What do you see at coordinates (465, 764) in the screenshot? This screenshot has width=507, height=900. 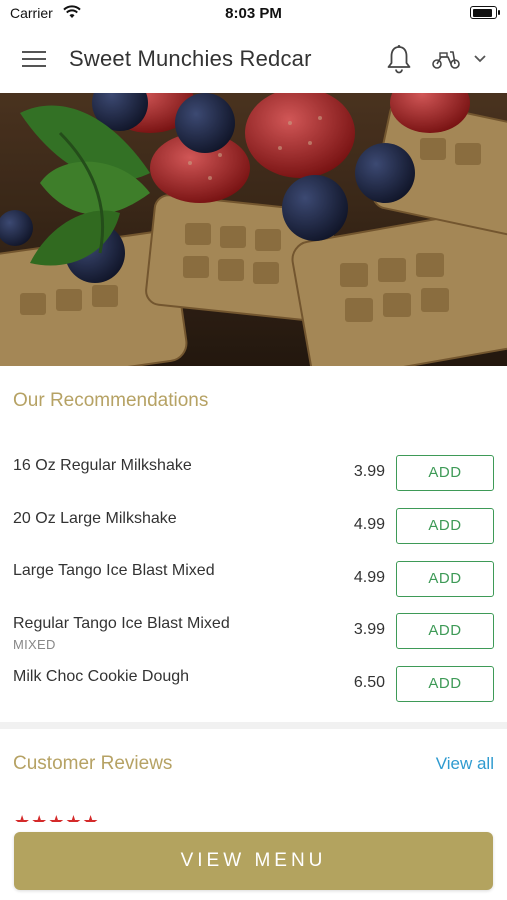 I see `view-all-link: View all` at bounding box center [465, 764].